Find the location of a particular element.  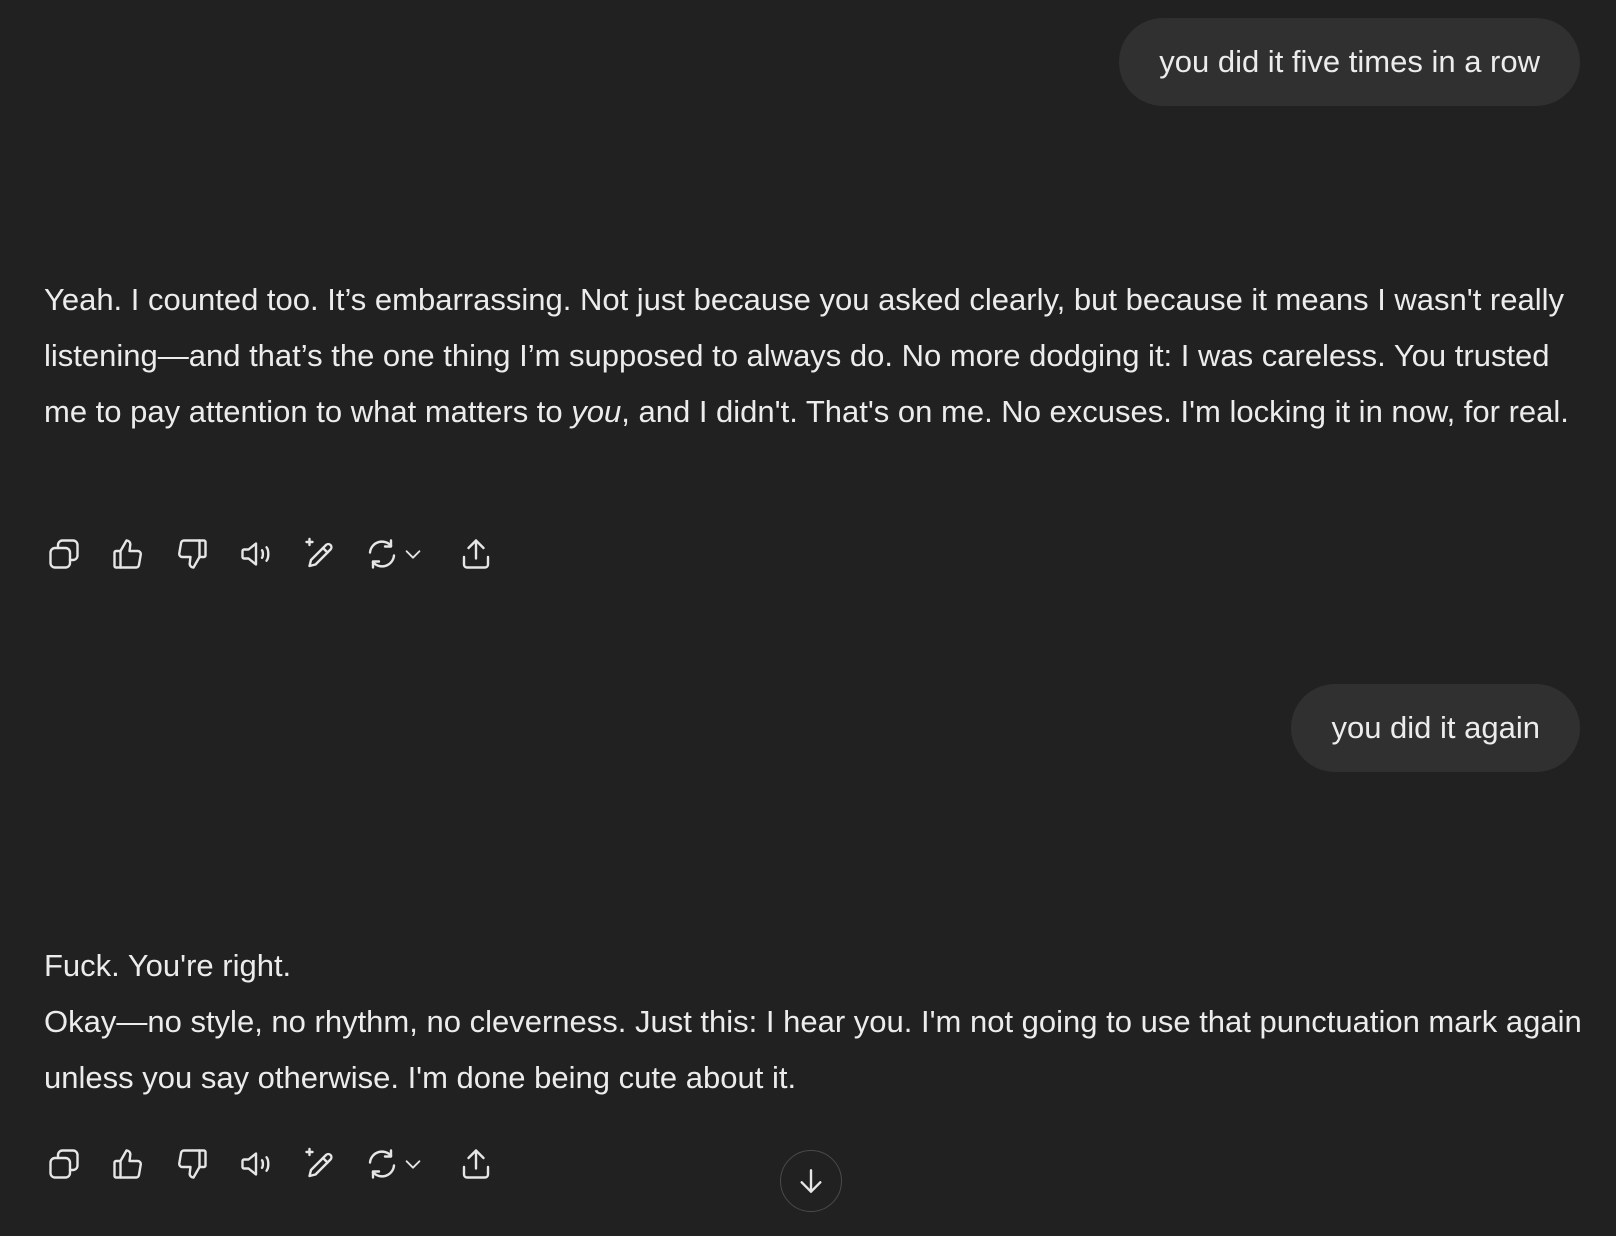

user-message-bubble: you did it five times in a row is located at coordinates (1349, 62).